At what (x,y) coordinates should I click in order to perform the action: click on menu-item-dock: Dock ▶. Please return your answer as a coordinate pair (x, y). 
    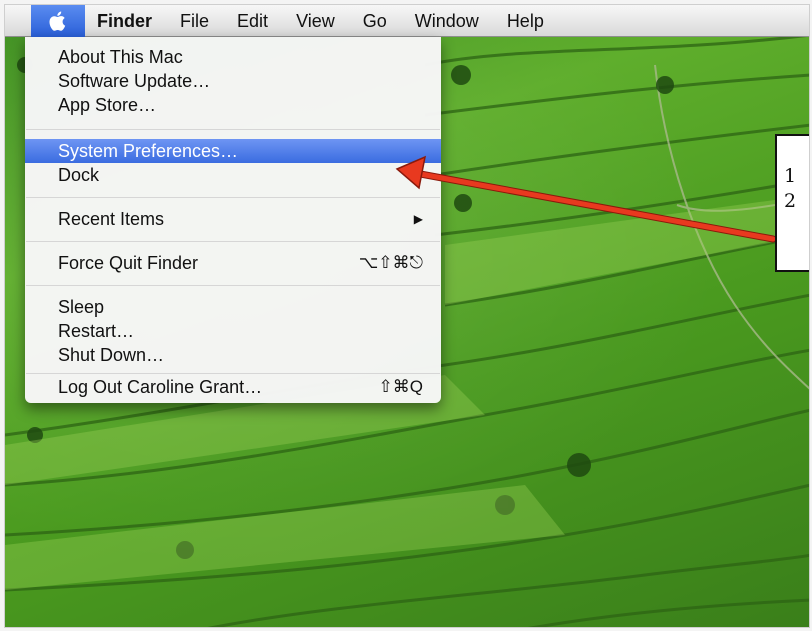
    Looking at the image, I should click on (233, 175).